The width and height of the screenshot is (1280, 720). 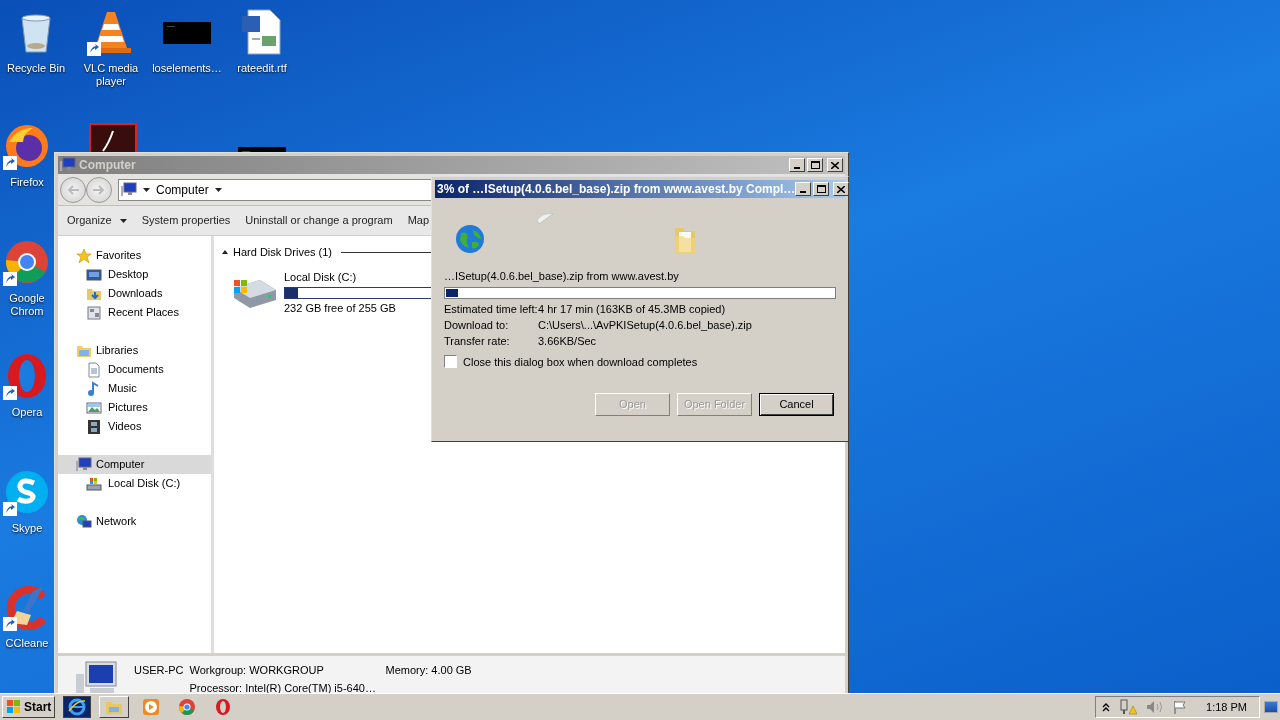 What do you see at coordinates (14, 707) in the screenshot?
I see `windows-logo-icon` at bounding box center [14, 707].